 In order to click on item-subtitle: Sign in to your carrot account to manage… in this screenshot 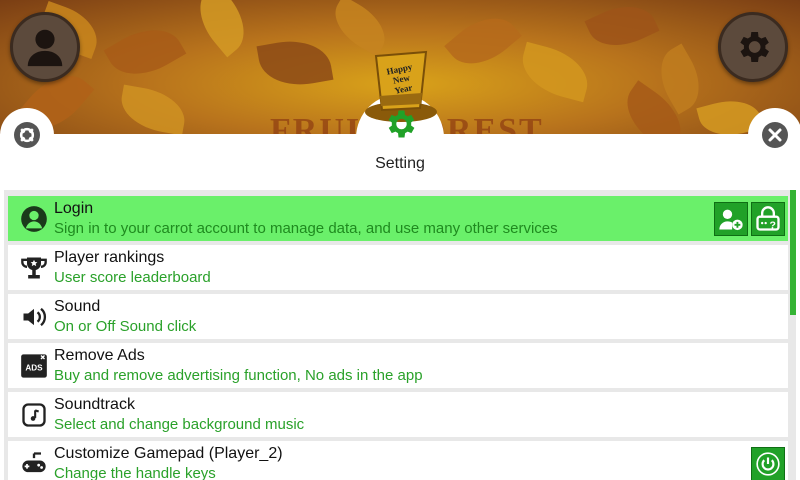, I will do `click(306, 228)`.